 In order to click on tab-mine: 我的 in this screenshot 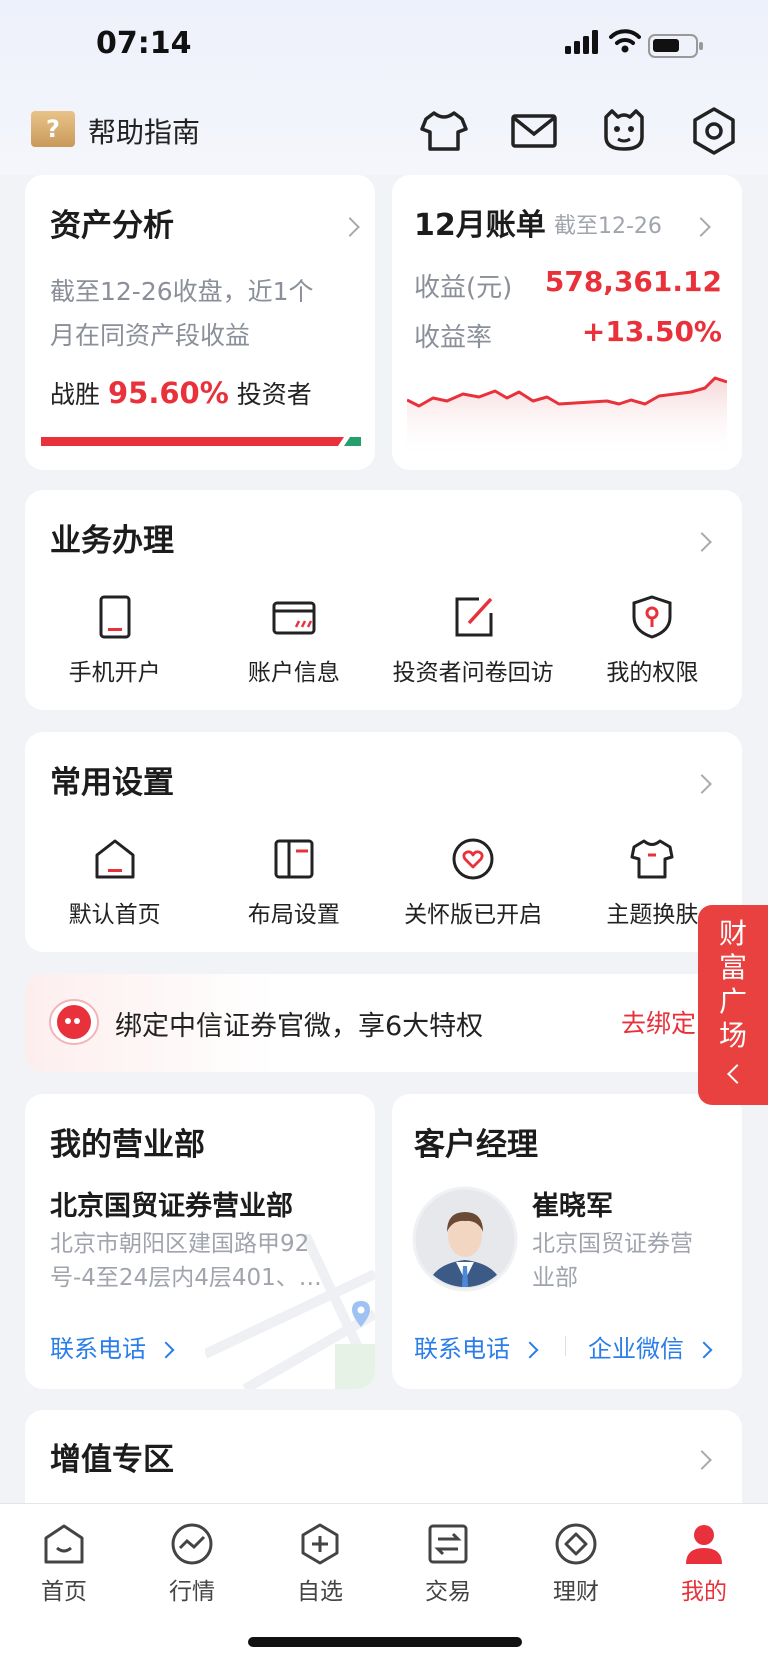, I will do `click(704, 1583)`.